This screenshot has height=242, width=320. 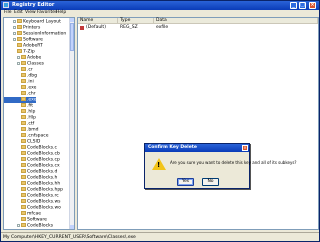 What do you see at coordinates (312, 5) in the screenshot?
I see `close-button: ×` at bounding box center [312, 5].